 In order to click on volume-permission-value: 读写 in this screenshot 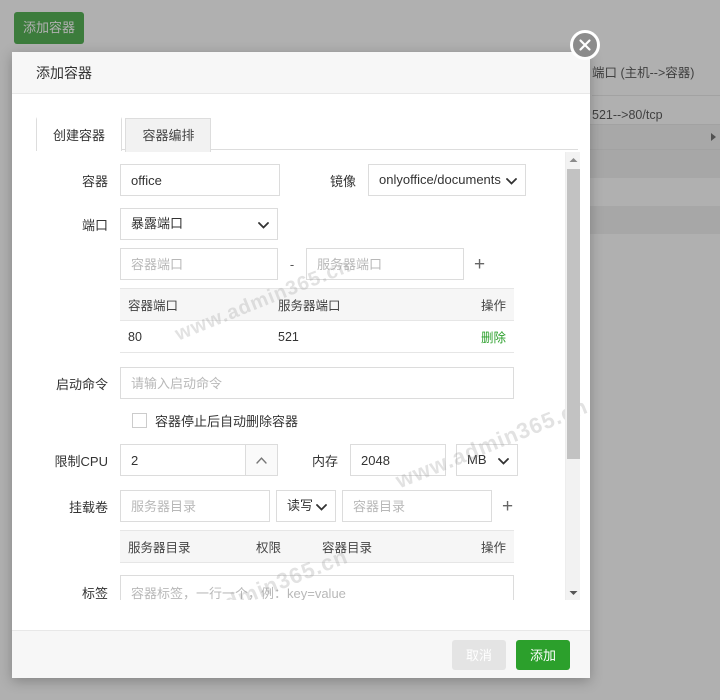, I will do `click(300, 505)`.